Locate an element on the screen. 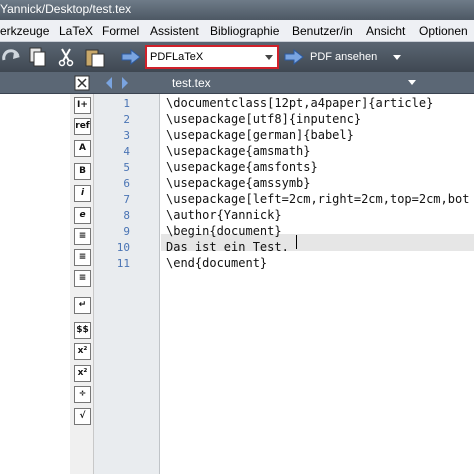 The image size is (474, 474). engine-select: PDFLaTeX is located at coordinates (212, 57).